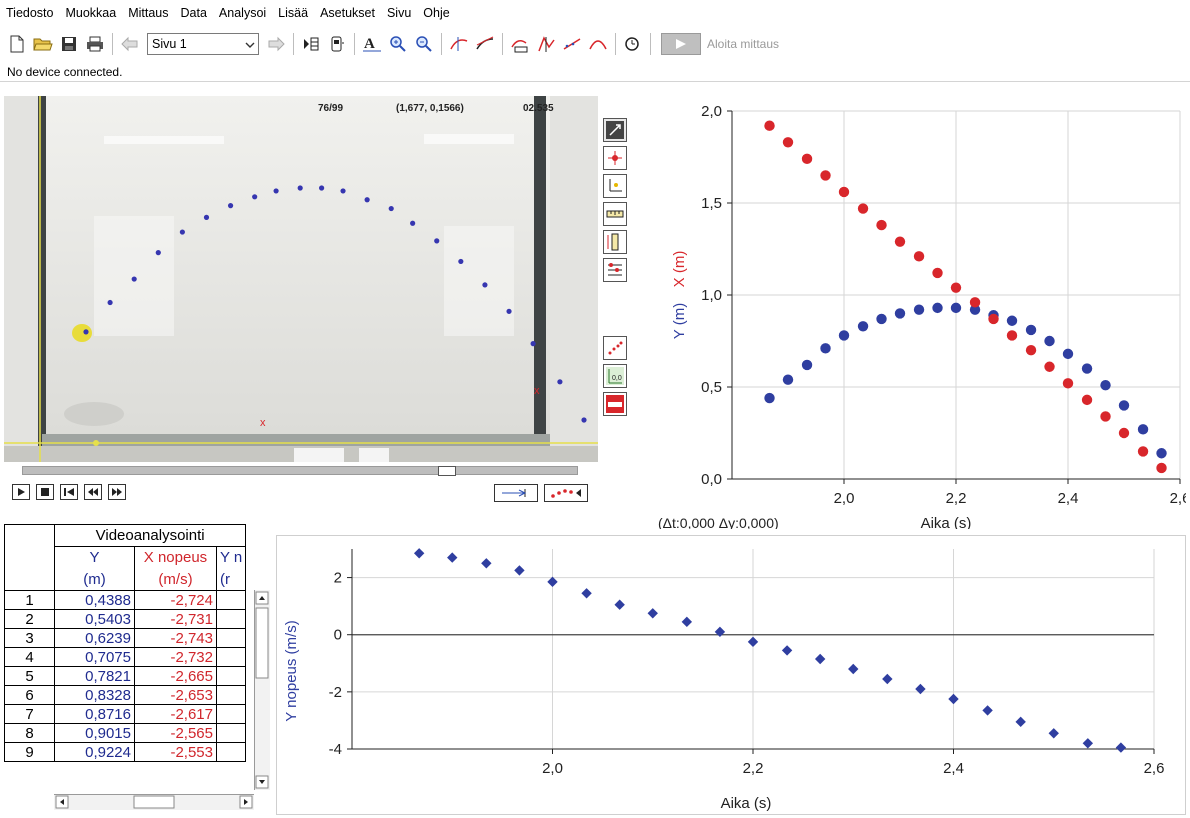 Image resolution: width=1190 pixels, height=818 pixels. I want to click on set-origin-tool-icon, so click(615, 186).